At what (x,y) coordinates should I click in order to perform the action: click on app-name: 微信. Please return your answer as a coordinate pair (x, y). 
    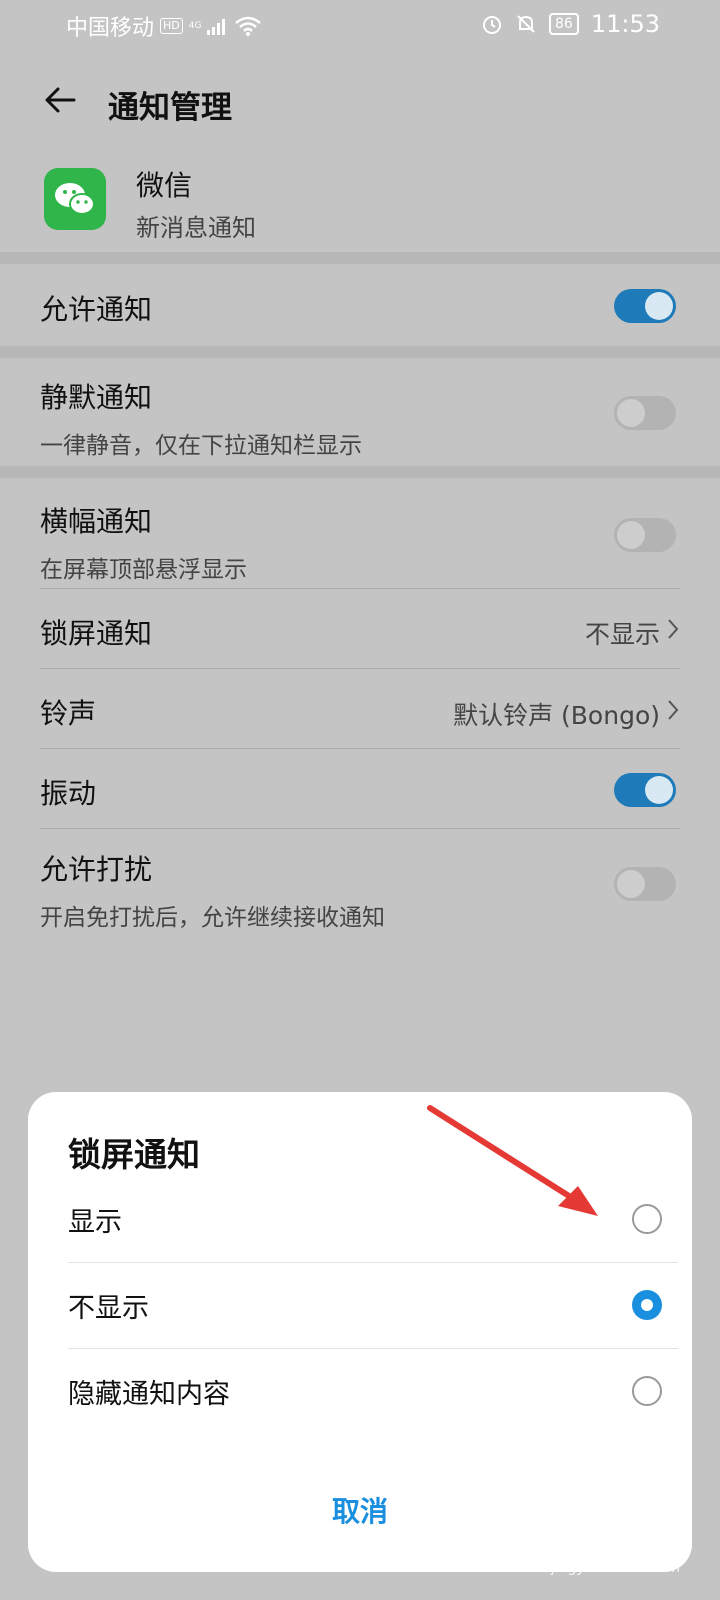
    Looking at the image, I should click on (164, 185).